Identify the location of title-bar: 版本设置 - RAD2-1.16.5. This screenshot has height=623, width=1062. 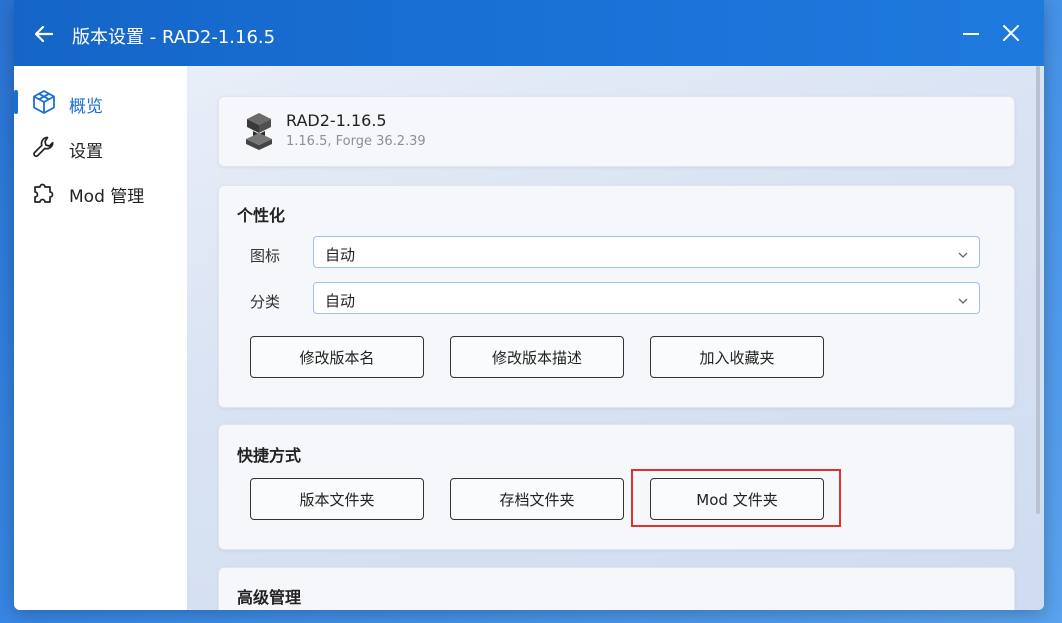
(529, 33).